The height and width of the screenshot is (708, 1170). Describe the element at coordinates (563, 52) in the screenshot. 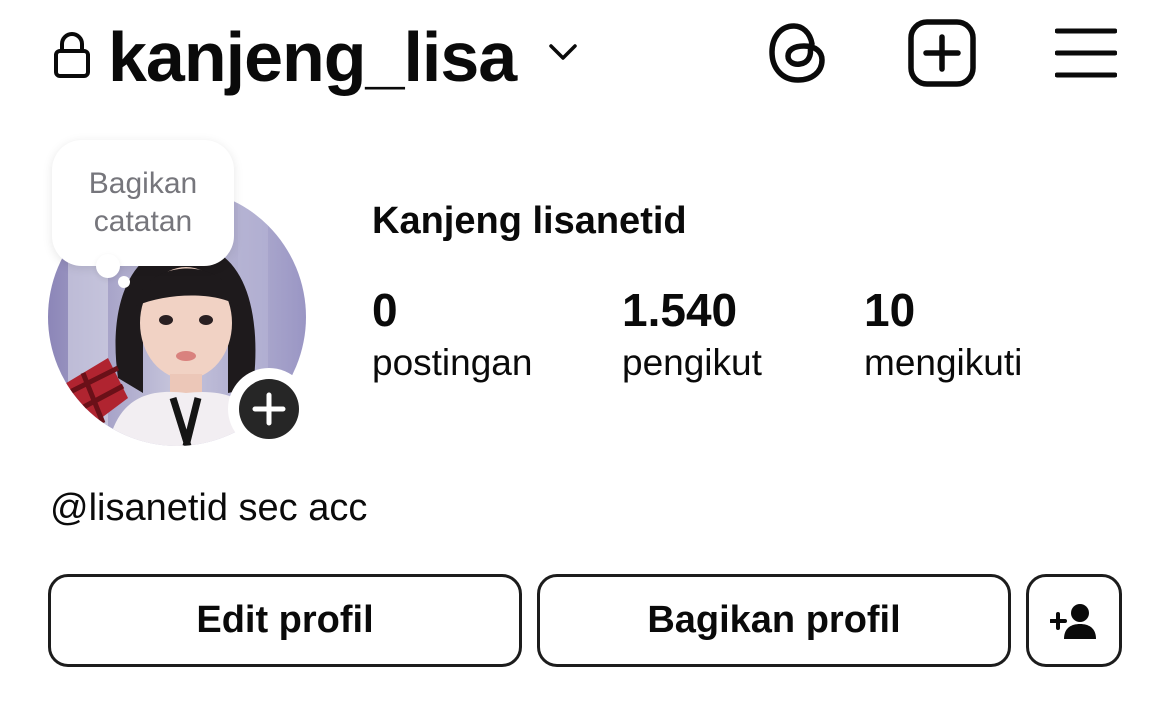

I see `chevron-down-icon` at that location.